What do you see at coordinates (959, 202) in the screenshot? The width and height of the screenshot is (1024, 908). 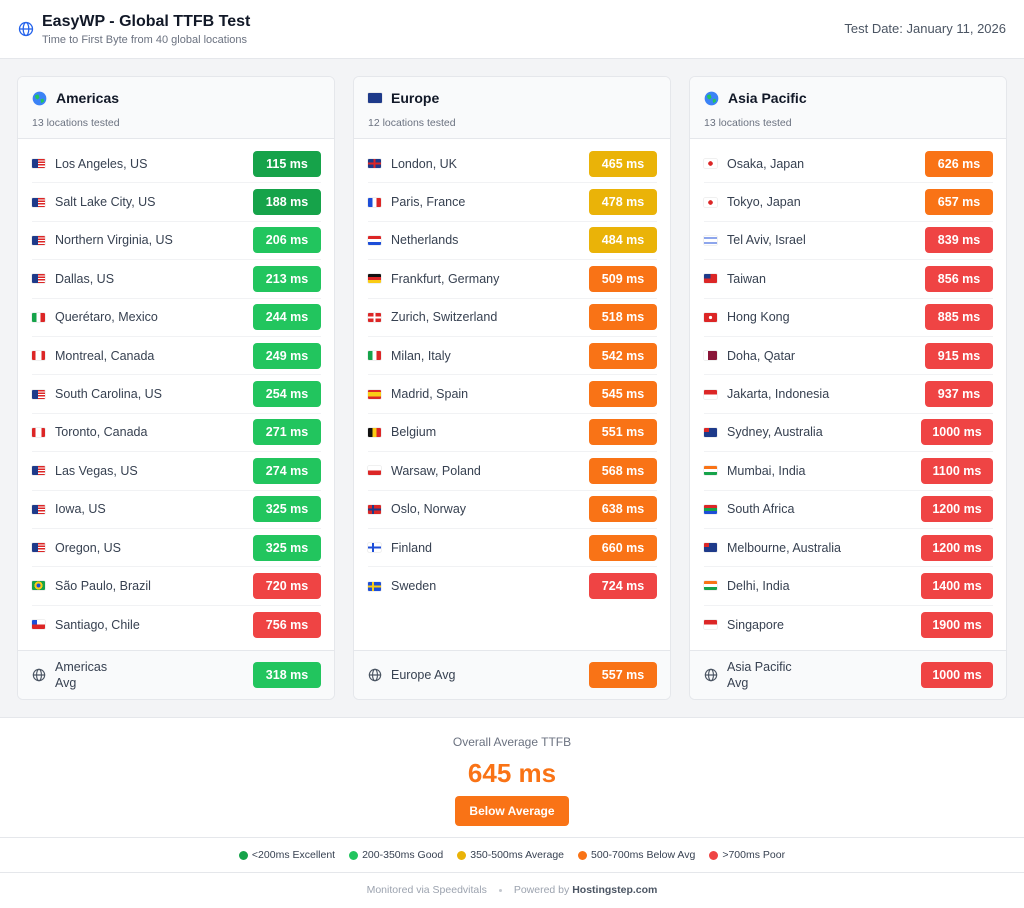 I see `ttfb-badge: 657 ms` at bounding box center [959, 202].